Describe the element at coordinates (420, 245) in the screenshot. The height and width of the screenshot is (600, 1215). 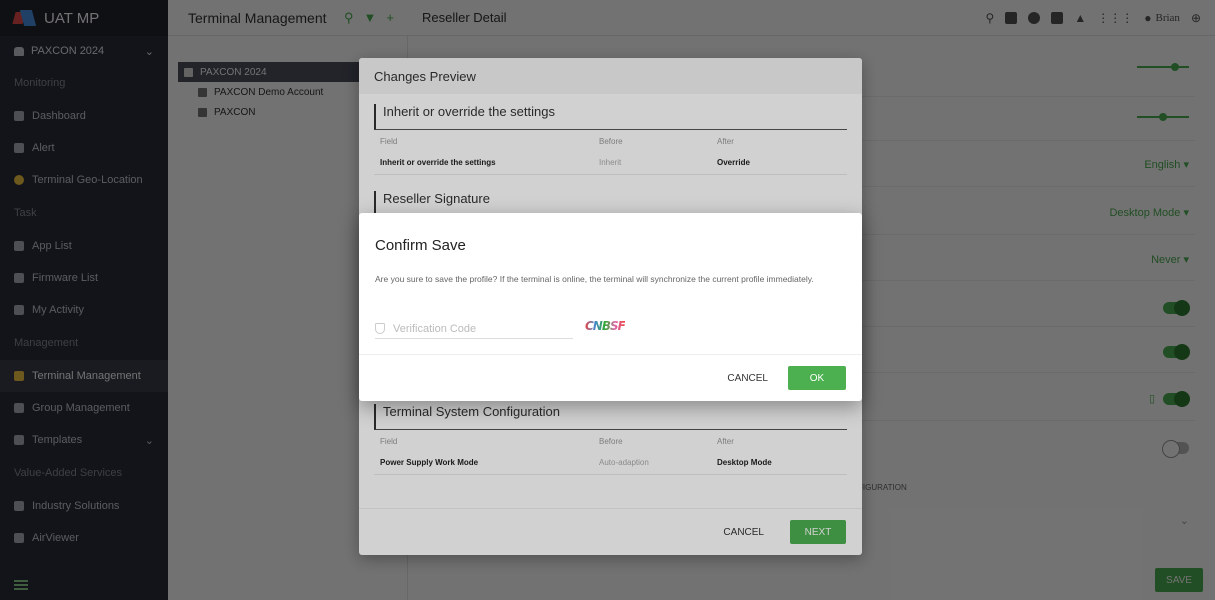
I see `dialog-title: Confirm Save` at that location.